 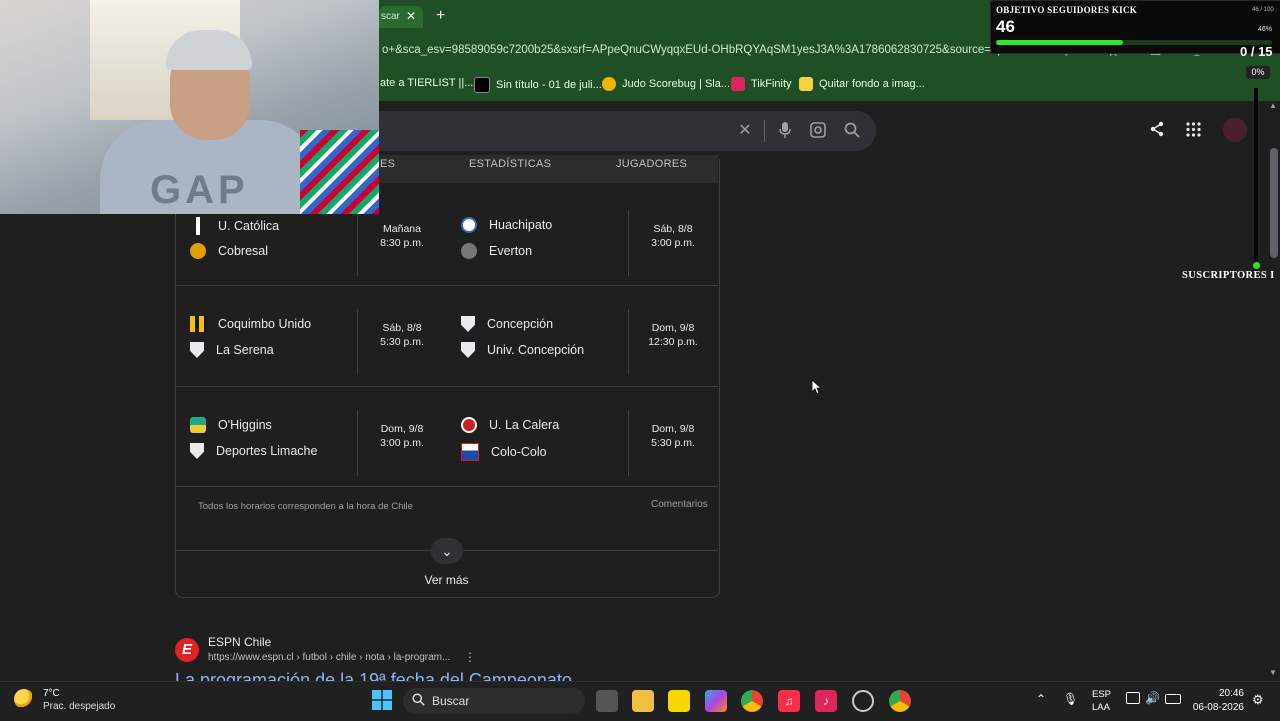 I want to click on bookmark-item: TikFinity, so click(x=761, y=84).